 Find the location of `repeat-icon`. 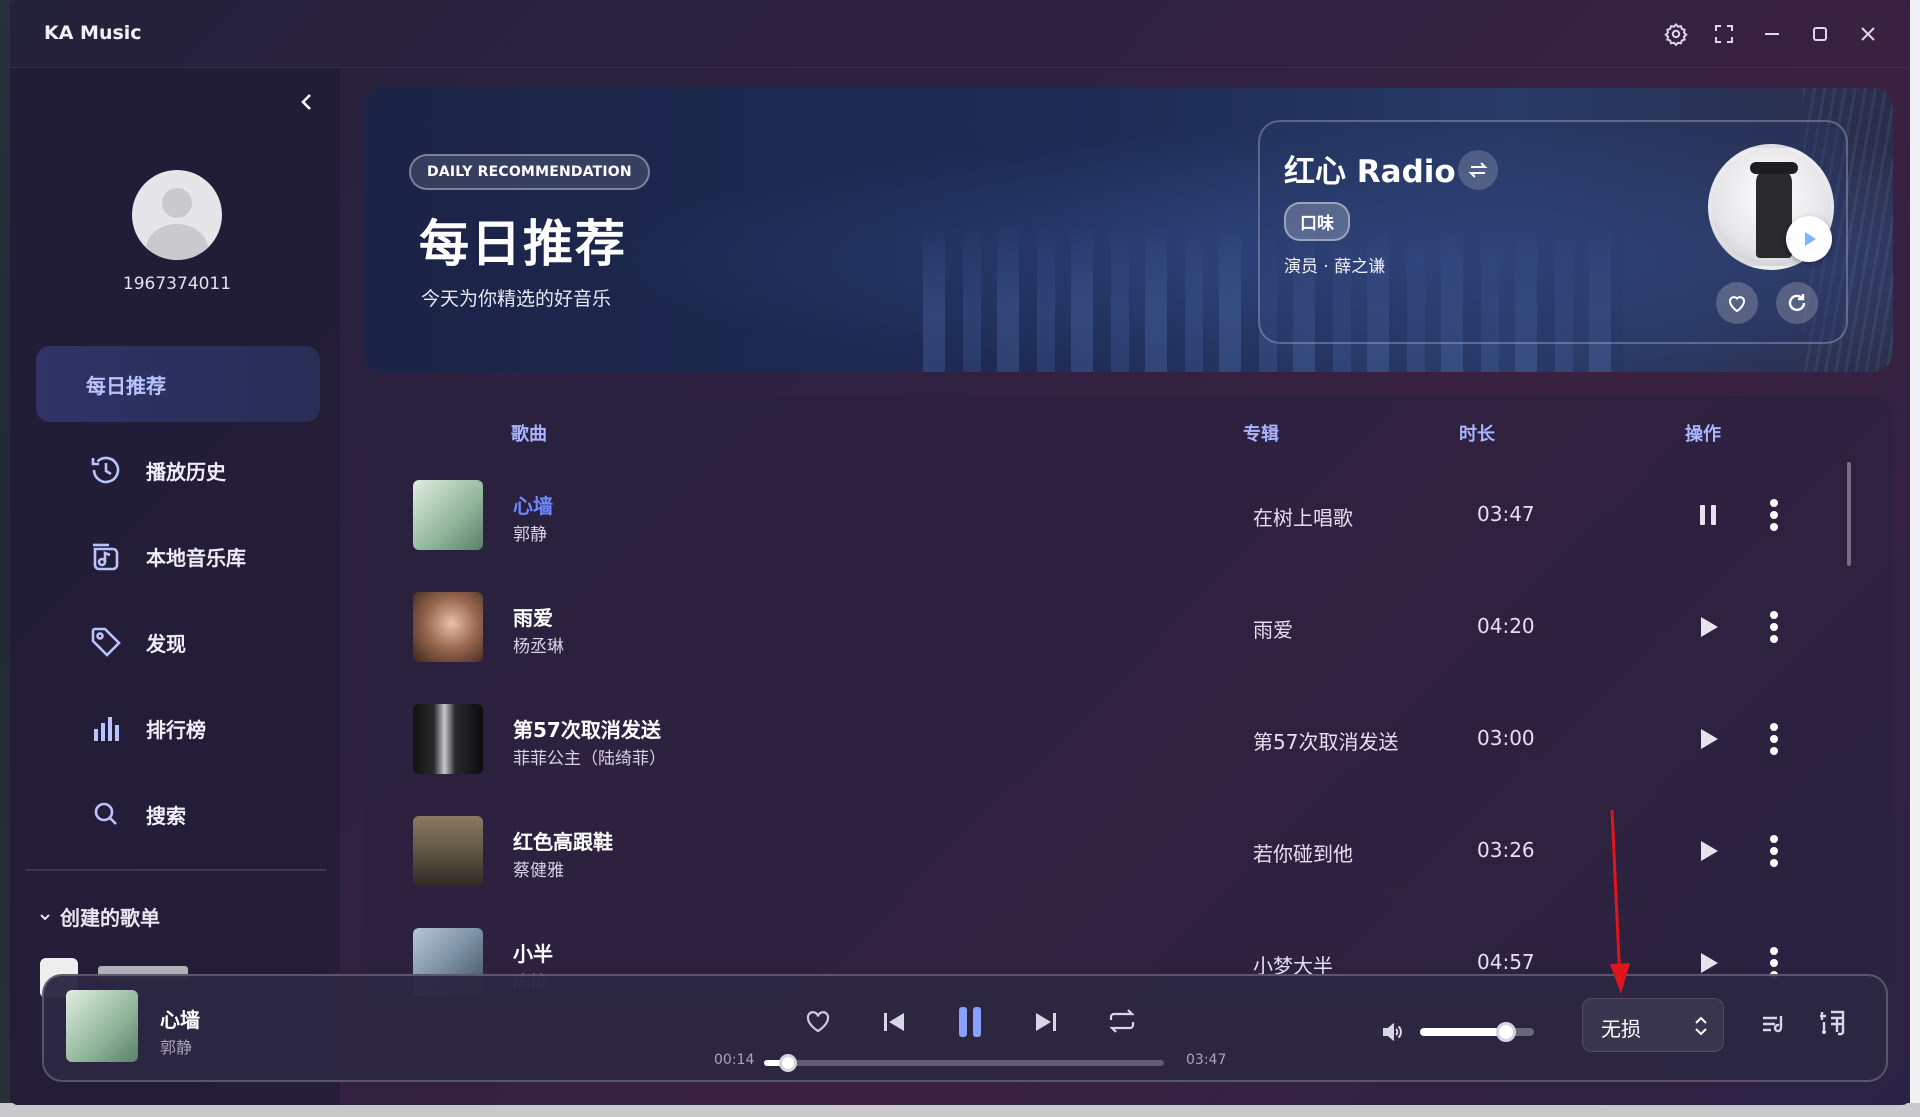

repeat-icon is located at coordinates (1122, 1021).